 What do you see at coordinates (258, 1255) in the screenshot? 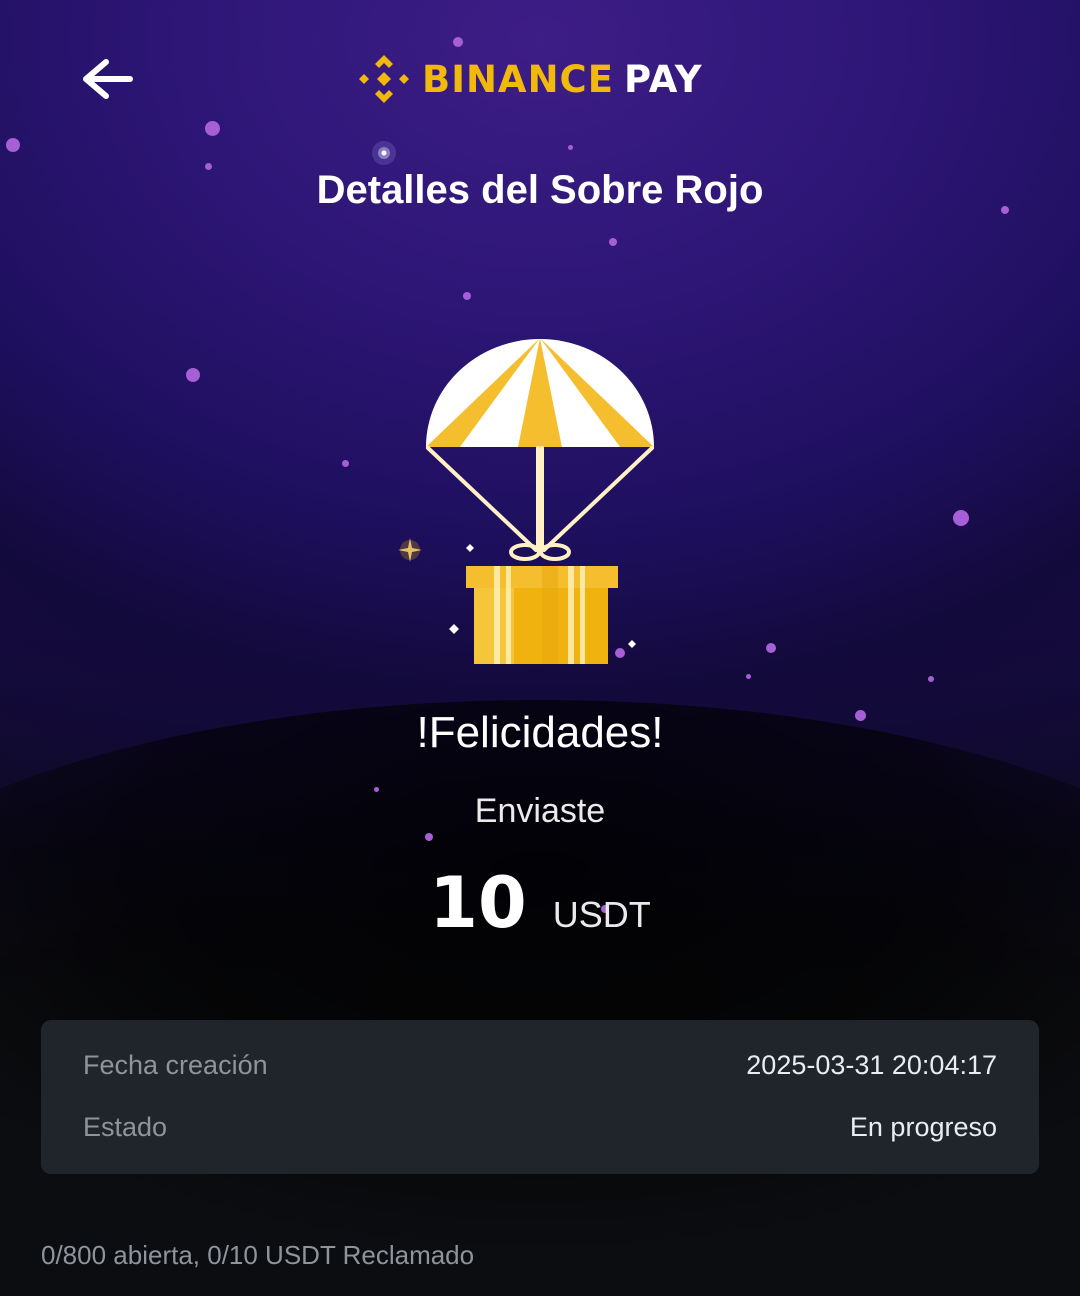
I see `claim-summary: 0/800 abierta, 0/10 USDT Reclamado` at bounding box center [258, 1255].